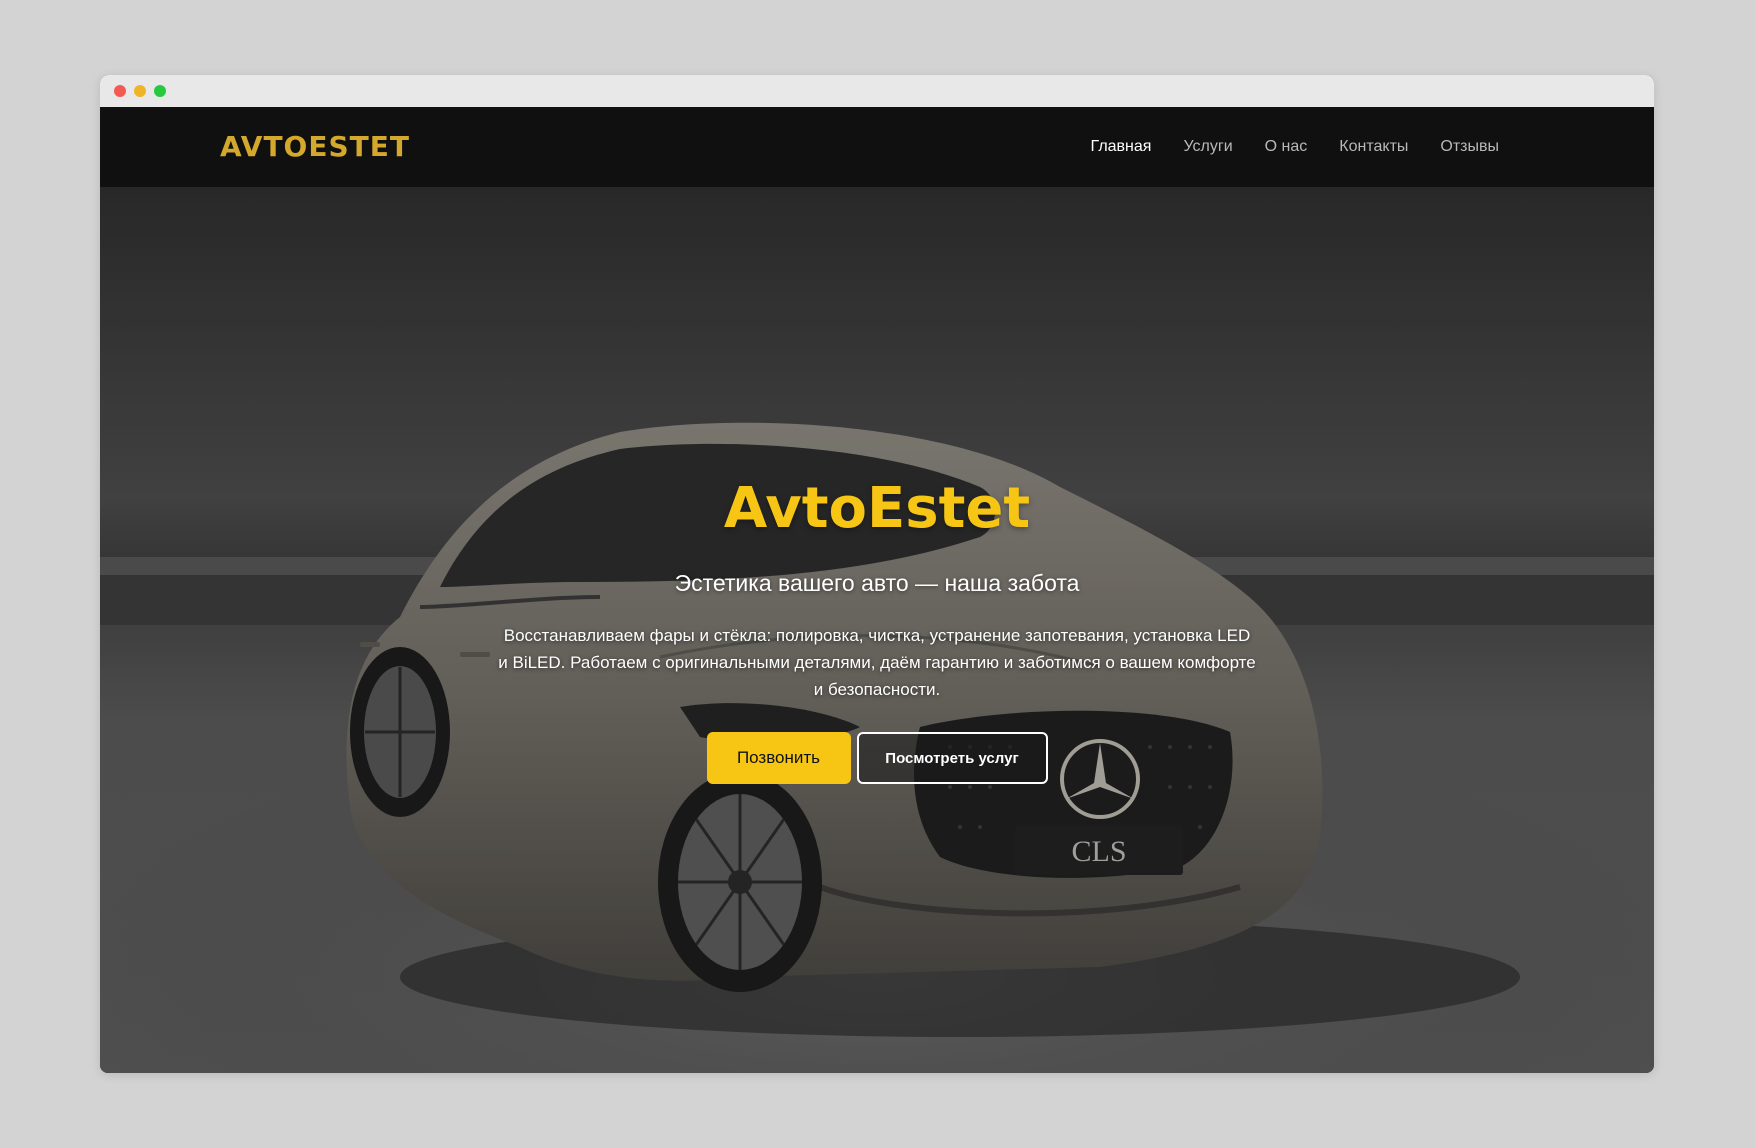  I want to click on hero-subtitle: Эстетика вашего авто — наша забота, so click(877, 583).